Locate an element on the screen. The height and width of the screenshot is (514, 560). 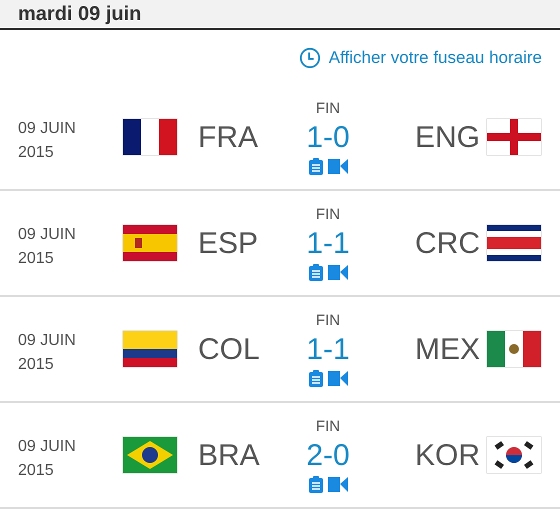
team-code: BRA is located at coordinates (229, 456).